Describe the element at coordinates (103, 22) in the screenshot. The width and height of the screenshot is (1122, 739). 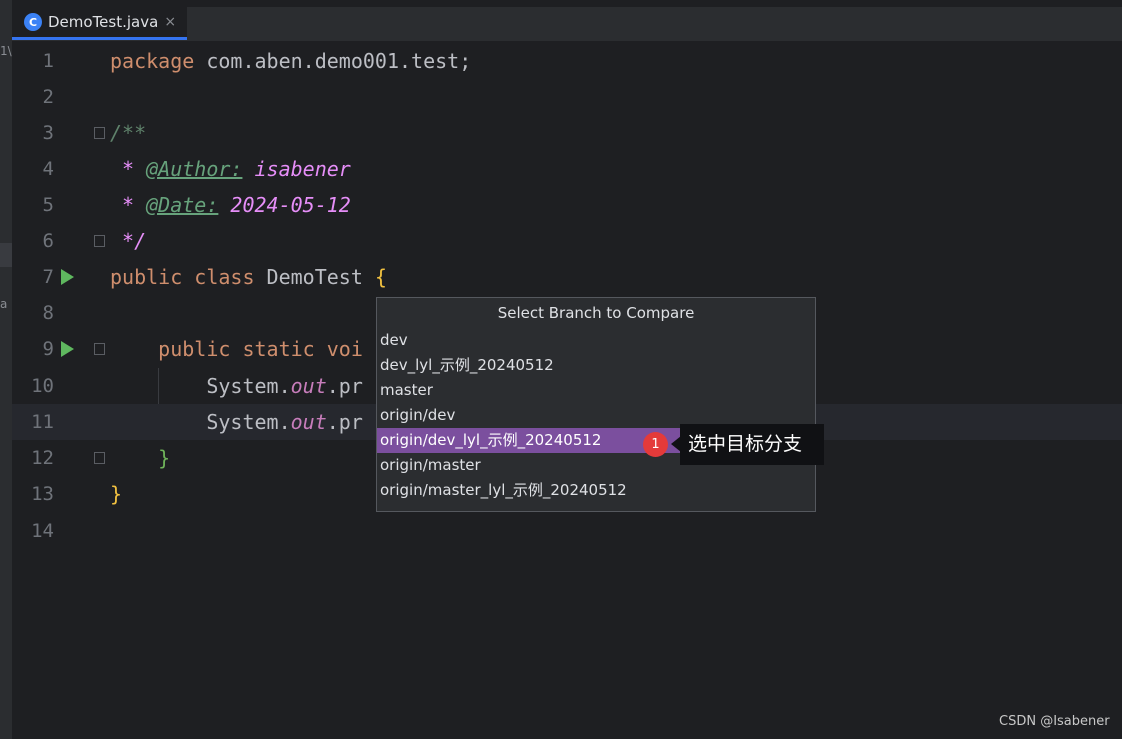
I see `tab-filename: DemoTest.java` at that location.